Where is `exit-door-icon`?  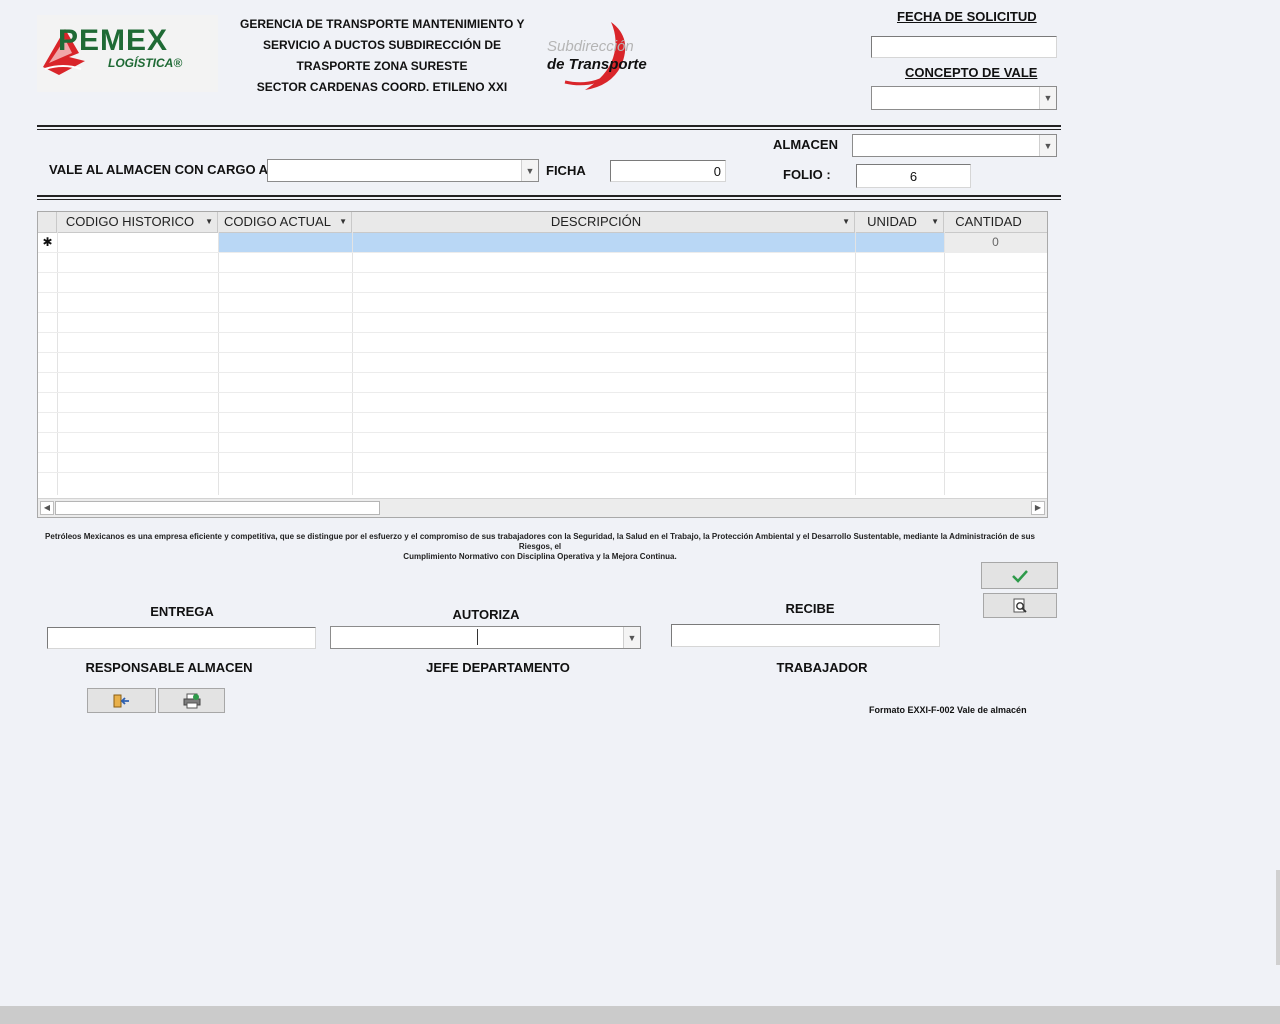
exit-door-icon is located at coordinates (121, 700).